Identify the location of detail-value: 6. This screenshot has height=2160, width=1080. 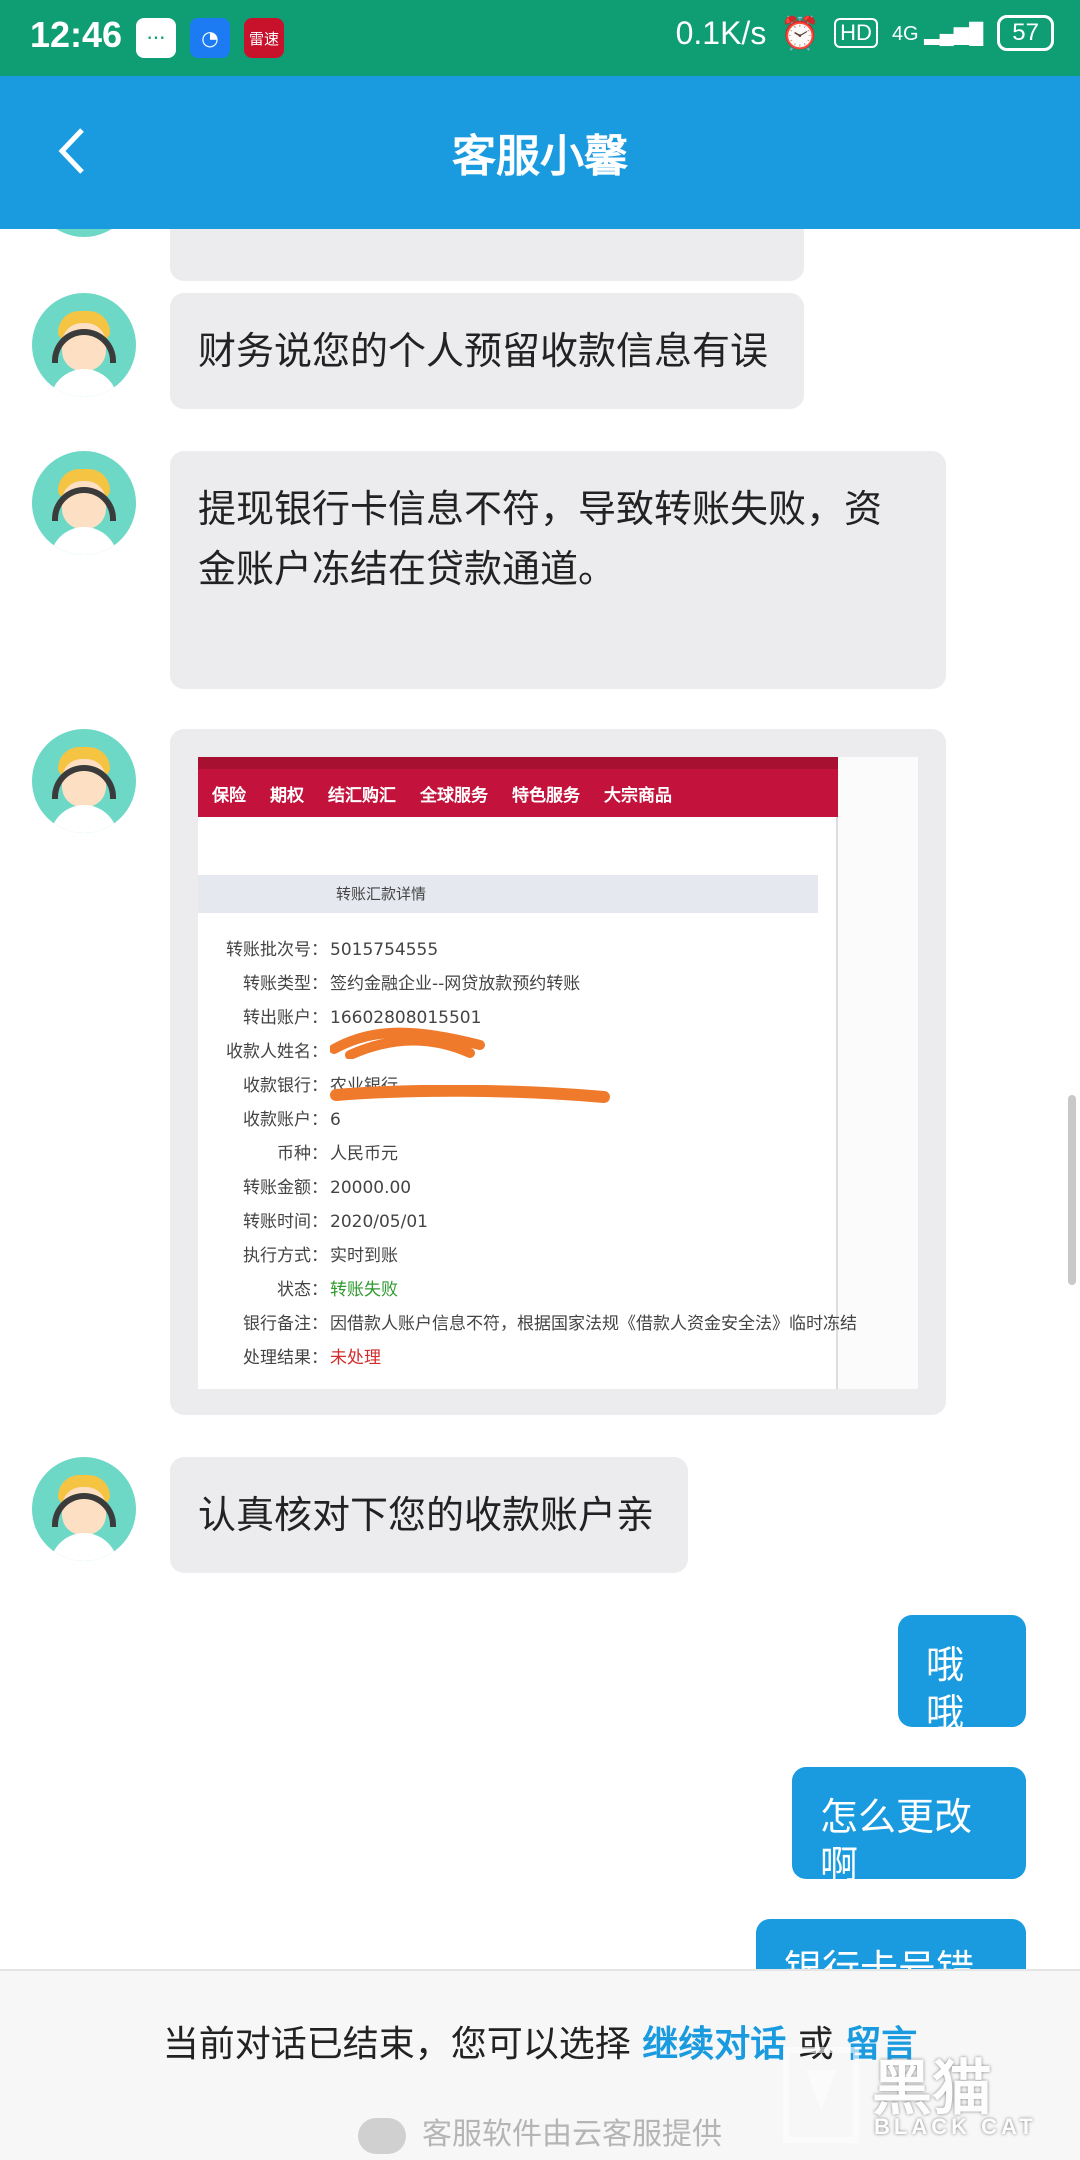
(335, 1120).